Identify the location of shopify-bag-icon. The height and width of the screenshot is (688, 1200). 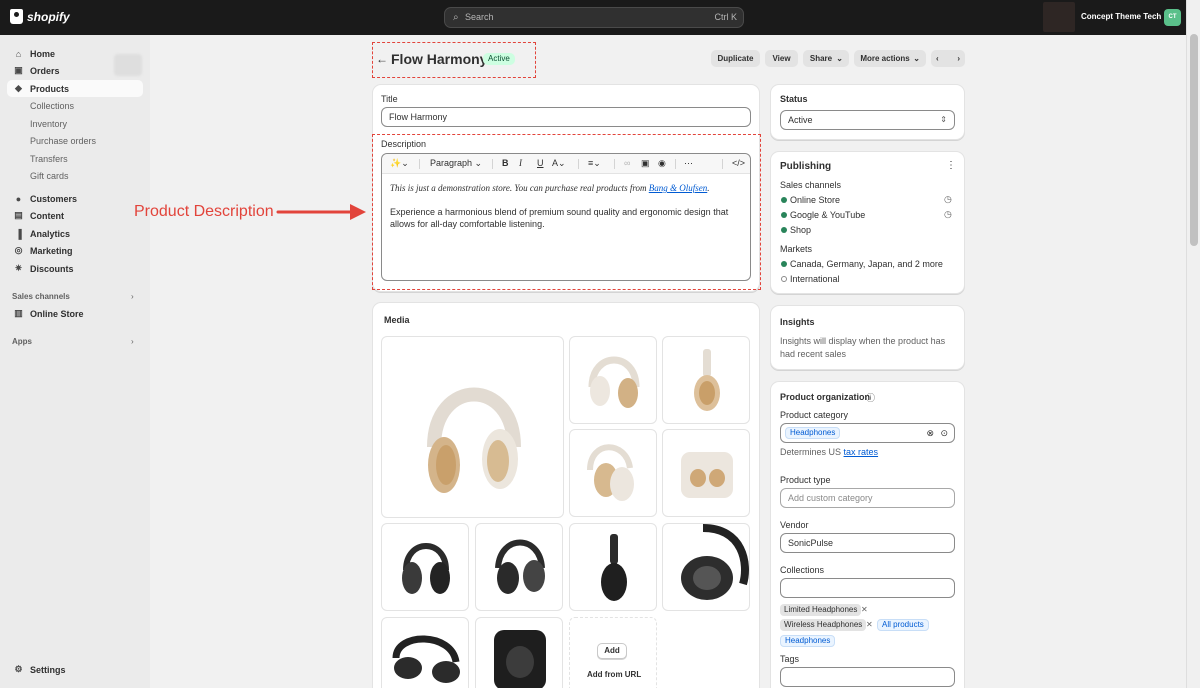
(16, 16).